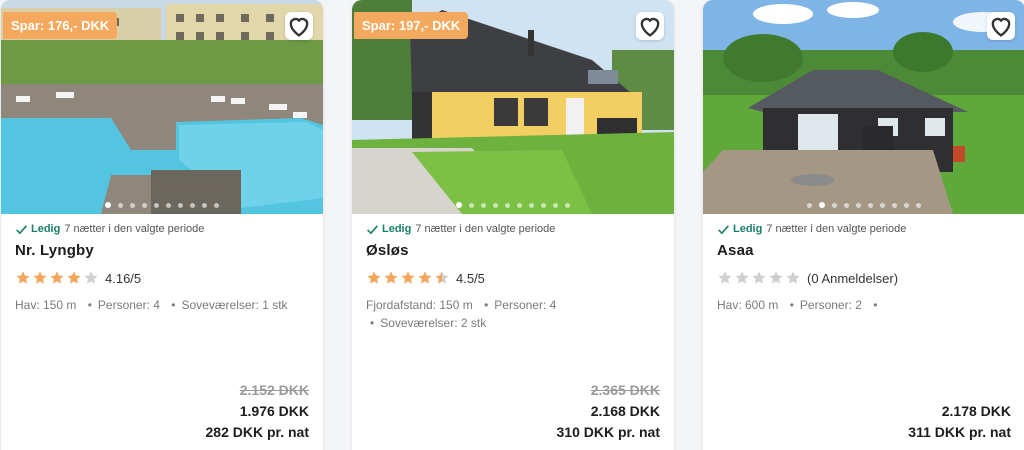 Image resolution: width=1024 pixels, height=450 pixels. I want to click on black-cabin-photo, so click(863, 107).